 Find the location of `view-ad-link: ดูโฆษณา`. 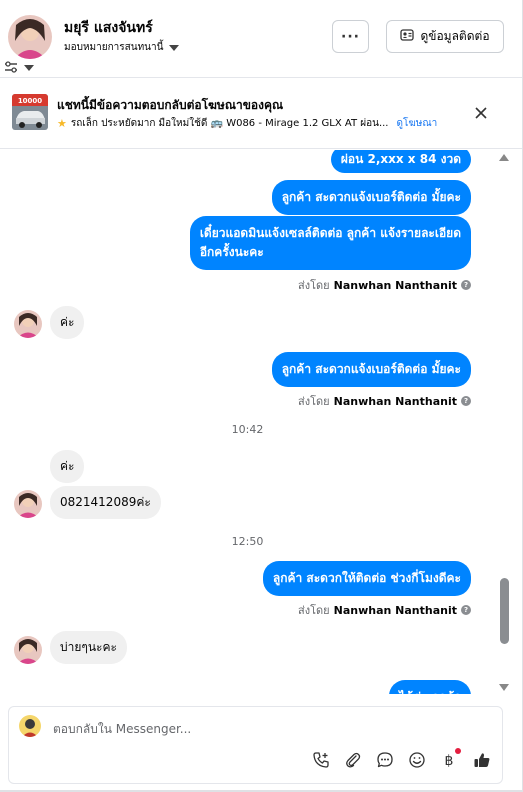

view-ad-link: ดูโฆษณา is located at coordinates (416, 123).